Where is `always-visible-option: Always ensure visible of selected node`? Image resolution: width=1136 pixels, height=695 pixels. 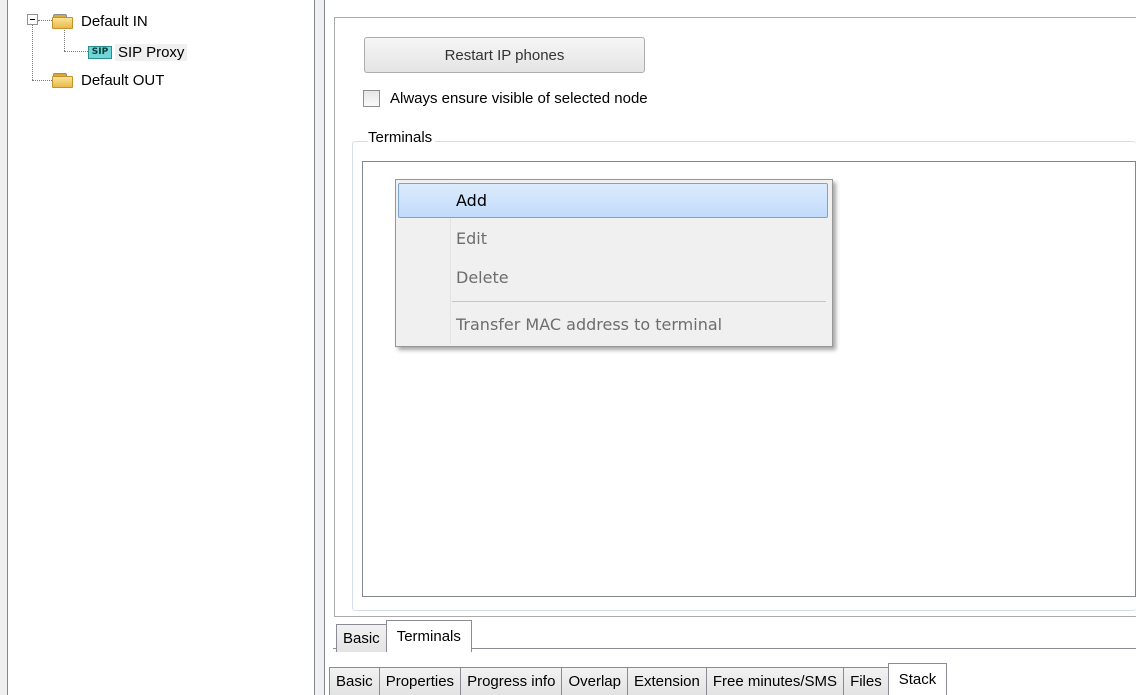 always-visible-option: Always ensure visible of selected node is located at coordinates (505, 98).